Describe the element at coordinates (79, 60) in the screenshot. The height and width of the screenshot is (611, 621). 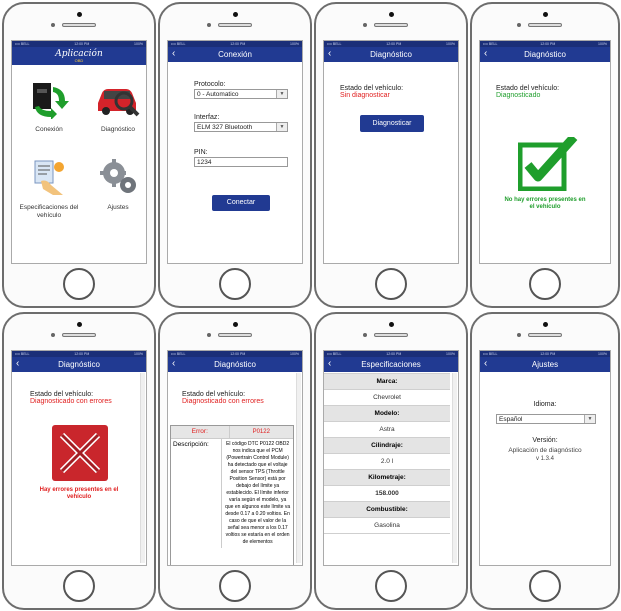
I see `app-logo-sub: OBD` at that location.